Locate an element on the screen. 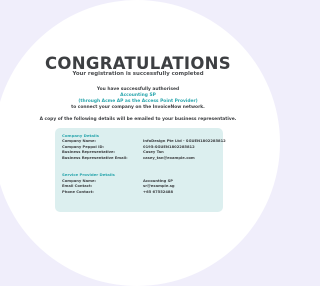 Image resolution: width=320 pixels, height=286 pixels. sp-email-label: Email Contact: is located at coordinates (77, 186).